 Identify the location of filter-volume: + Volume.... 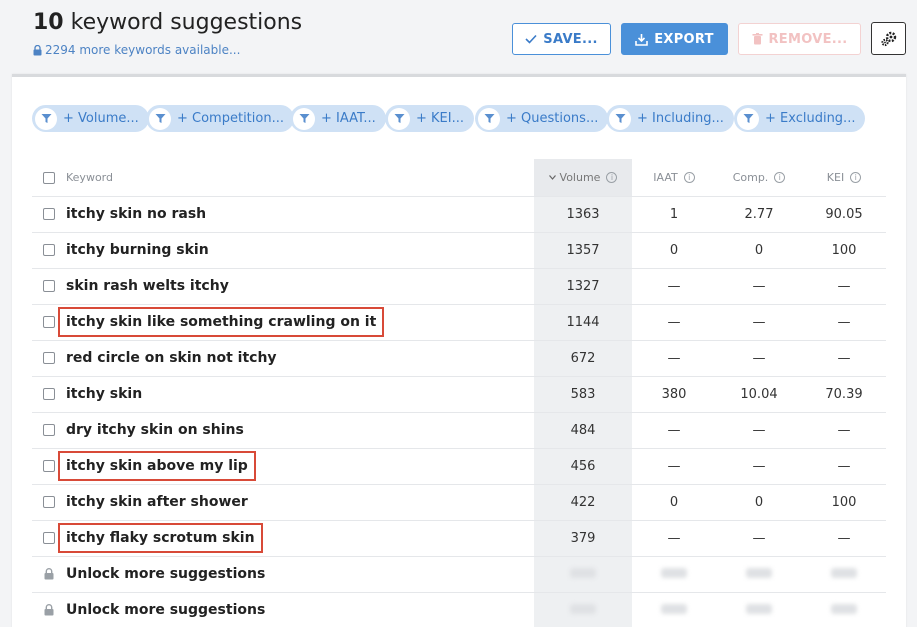
(90, 118).